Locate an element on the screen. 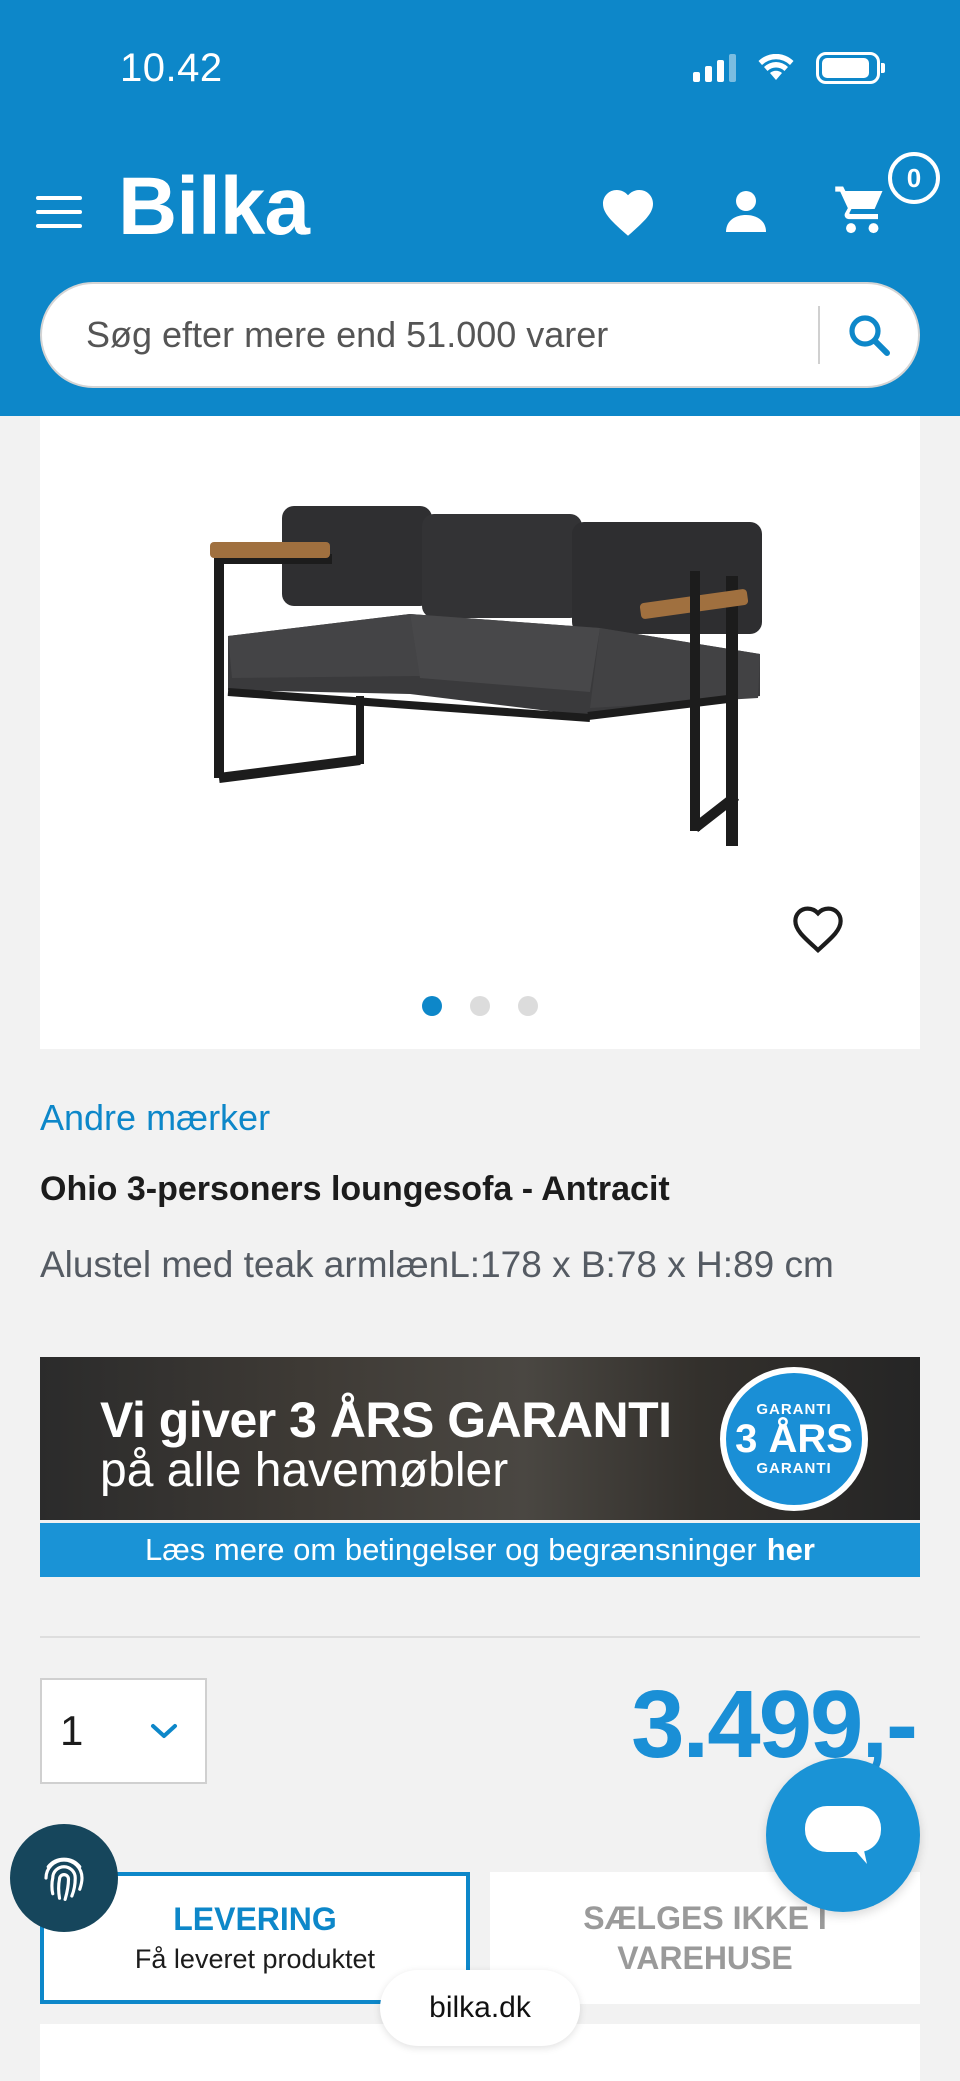 The image size is (960, 2081). chat-button is located at coordinates (843, 1835).